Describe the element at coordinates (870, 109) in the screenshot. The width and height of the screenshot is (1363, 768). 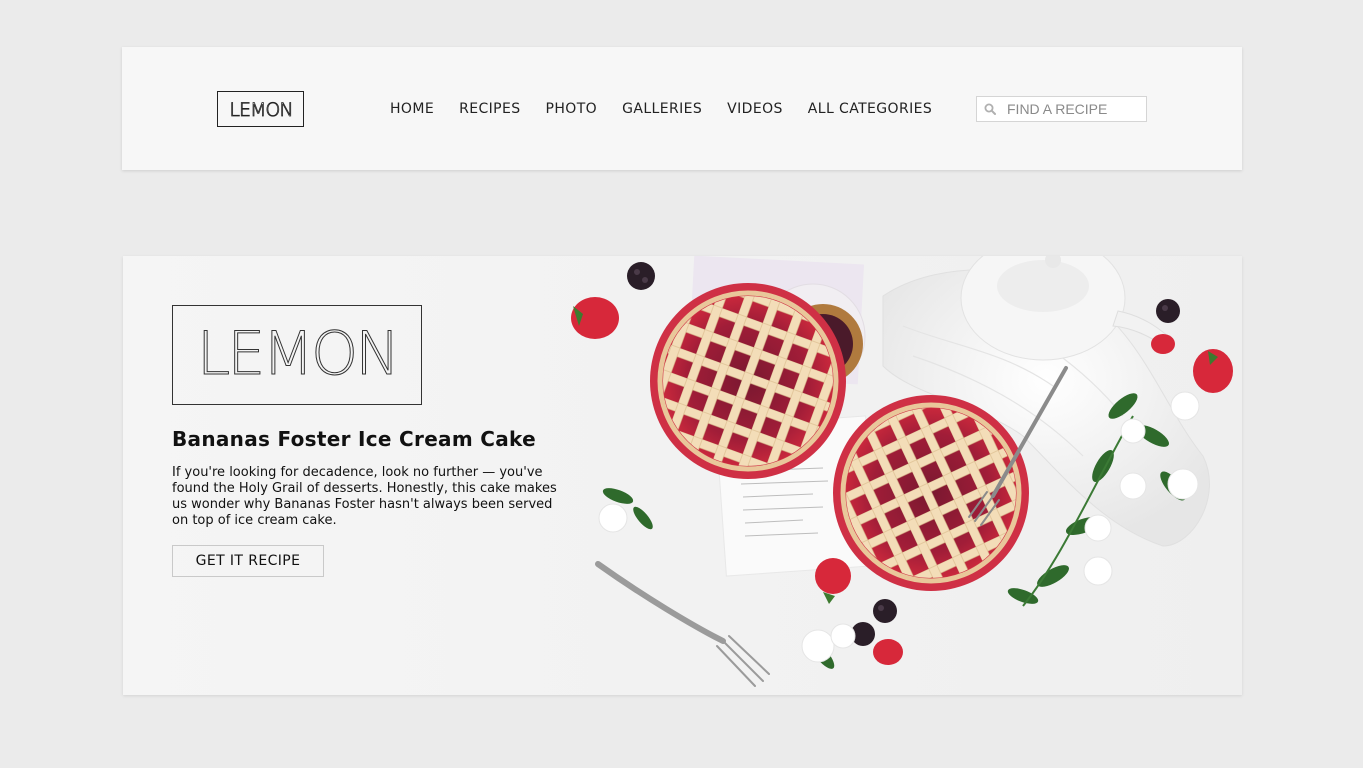
I see `nav-all-categories: ALL CATEGORIES` at that location.